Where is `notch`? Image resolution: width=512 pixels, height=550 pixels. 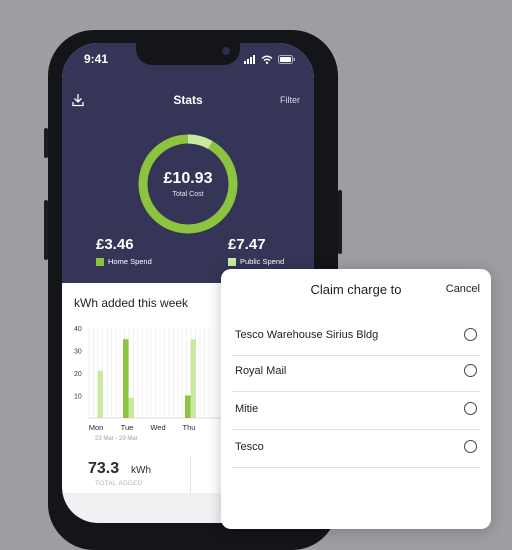 notch is located at coordinates (188, 54).